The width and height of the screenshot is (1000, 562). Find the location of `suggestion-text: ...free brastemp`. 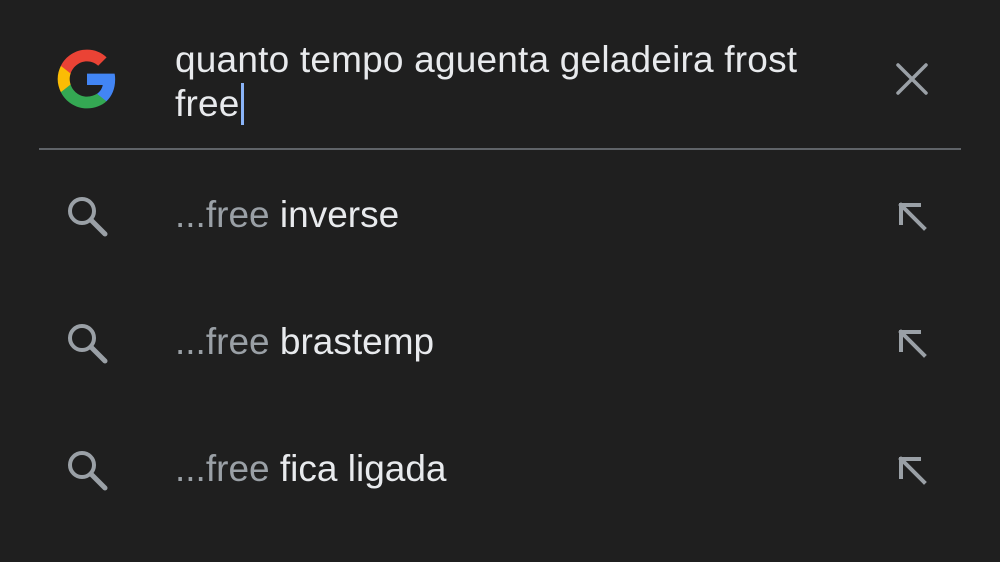

suggestion-text: ...free brastemp is located at coordinates (304, 342).